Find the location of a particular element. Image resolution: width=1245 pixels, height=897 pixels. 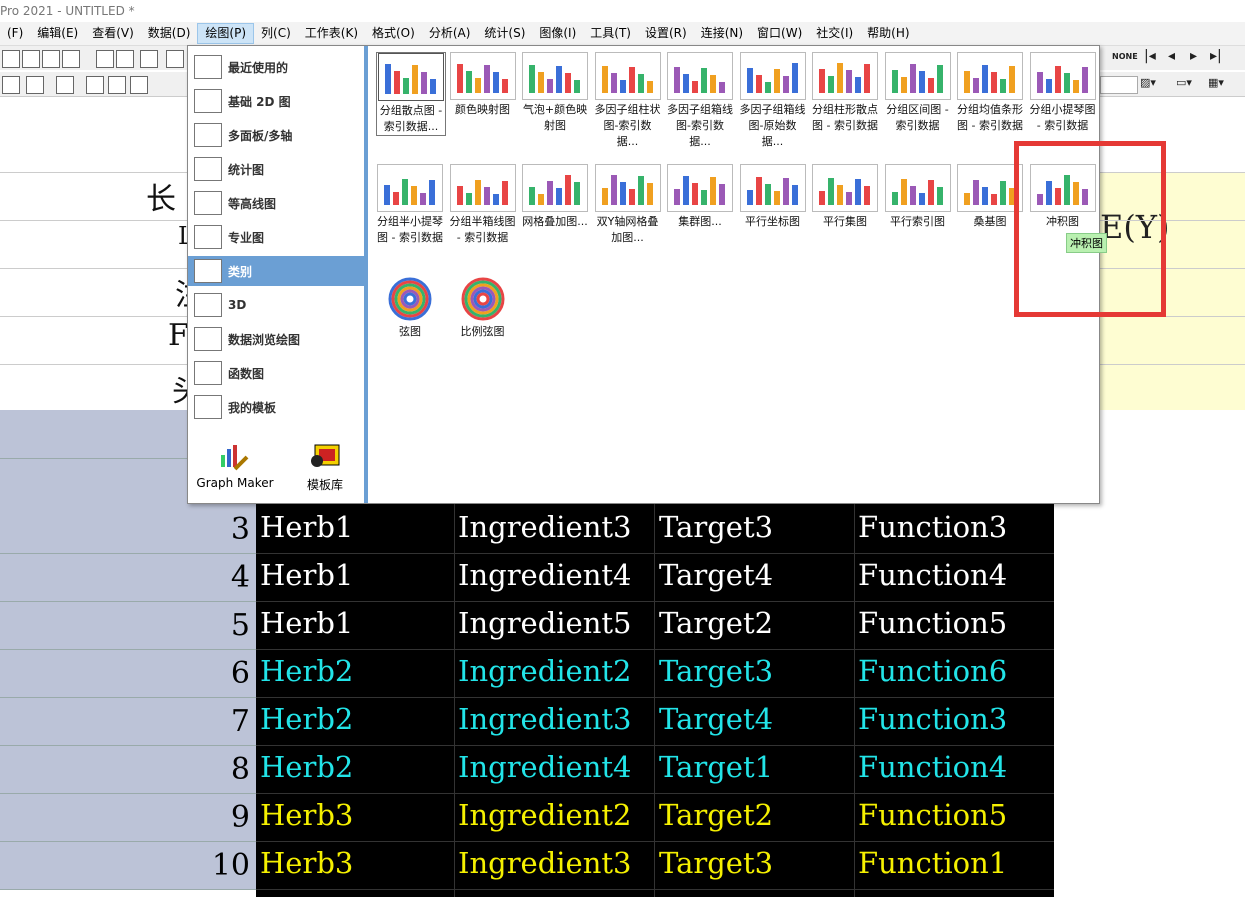

gallery-tile-11: 分组半箱线图 - 索引数据 is located at coordinates (483, 205).